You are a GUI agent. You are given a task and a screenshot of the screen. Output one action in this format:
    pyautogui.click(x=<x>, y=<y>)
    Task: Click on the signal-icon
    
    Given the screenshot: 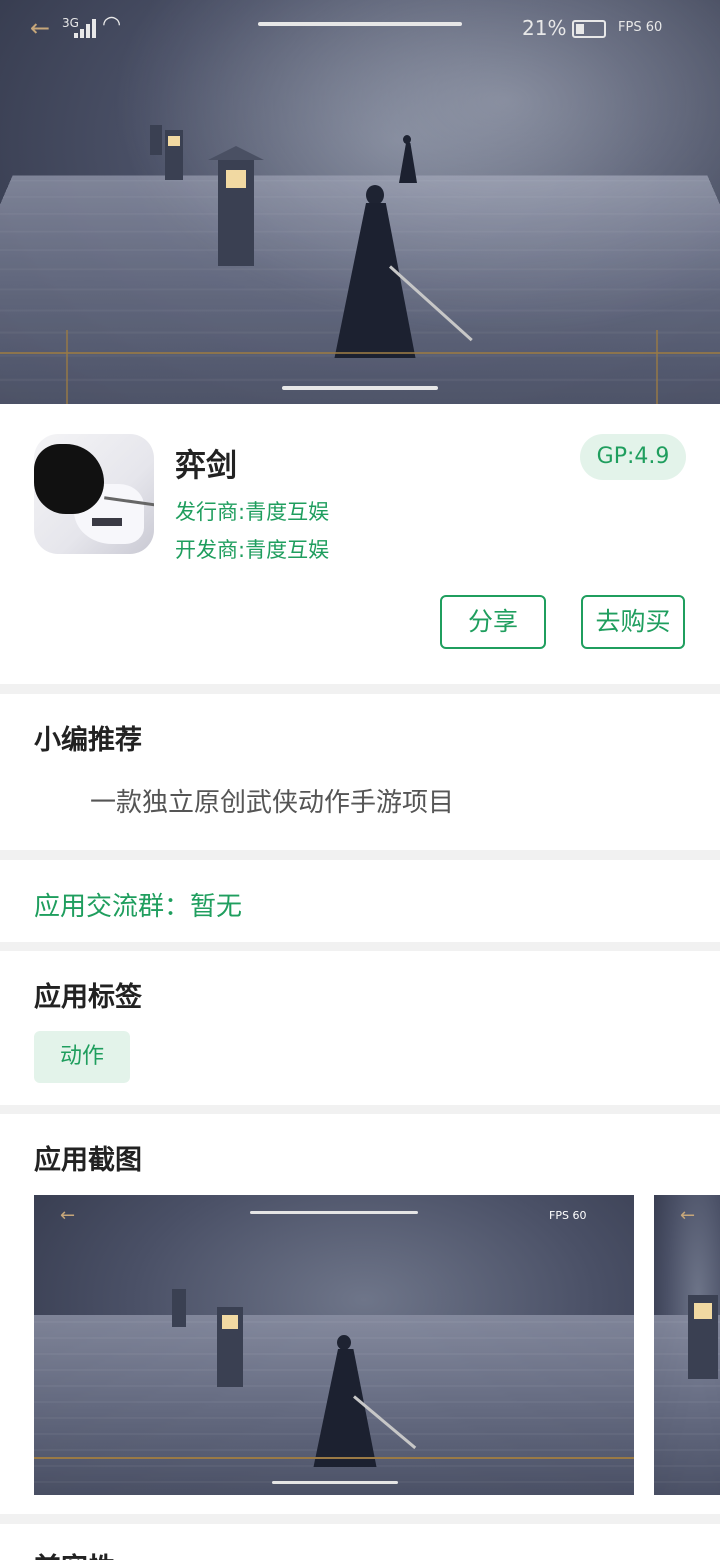 What is the action you would take?
    pyautogui.click(x=86, y=28)
    